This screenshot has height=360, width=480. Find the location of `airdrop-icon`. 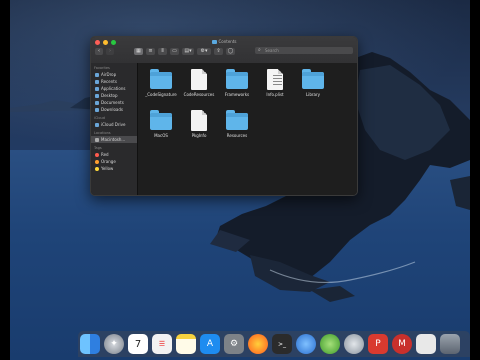

airdrop-icon is located at coordinates (97, 74).